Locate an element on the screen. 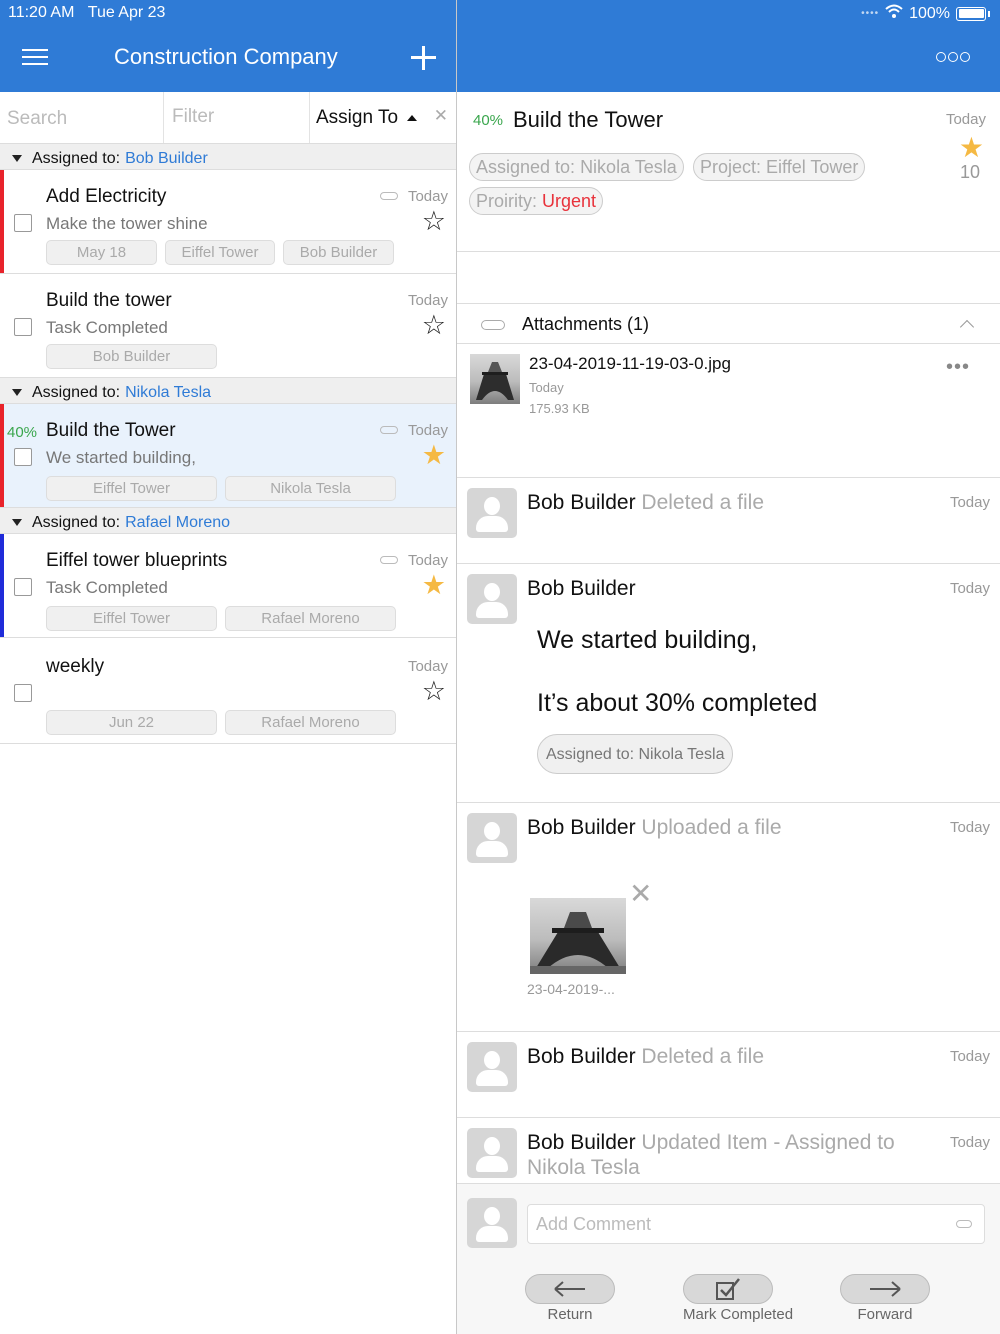 This screenshot has height=1334, width=1000. activity-action: Uploaded a file is located at coordinates (711, 827).